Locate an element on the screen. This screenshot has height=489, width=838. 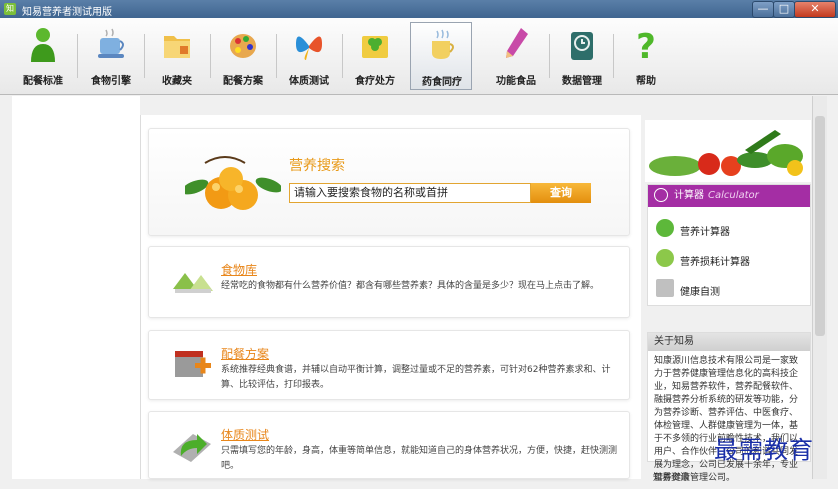
maximize-button: □ is located at coordinates (784, 9).